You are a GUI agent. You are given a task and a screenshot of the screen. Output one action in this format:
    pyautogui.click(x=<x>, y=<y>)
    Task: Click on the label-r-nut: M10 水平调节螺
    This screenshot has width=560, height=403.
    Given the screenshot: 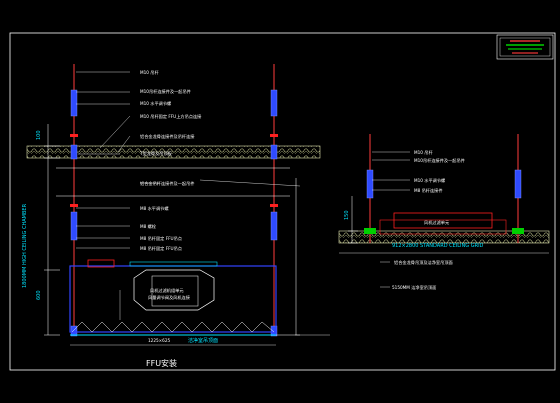 What is the action you would take?
    pyautogui.click(x=429, y=180)
    